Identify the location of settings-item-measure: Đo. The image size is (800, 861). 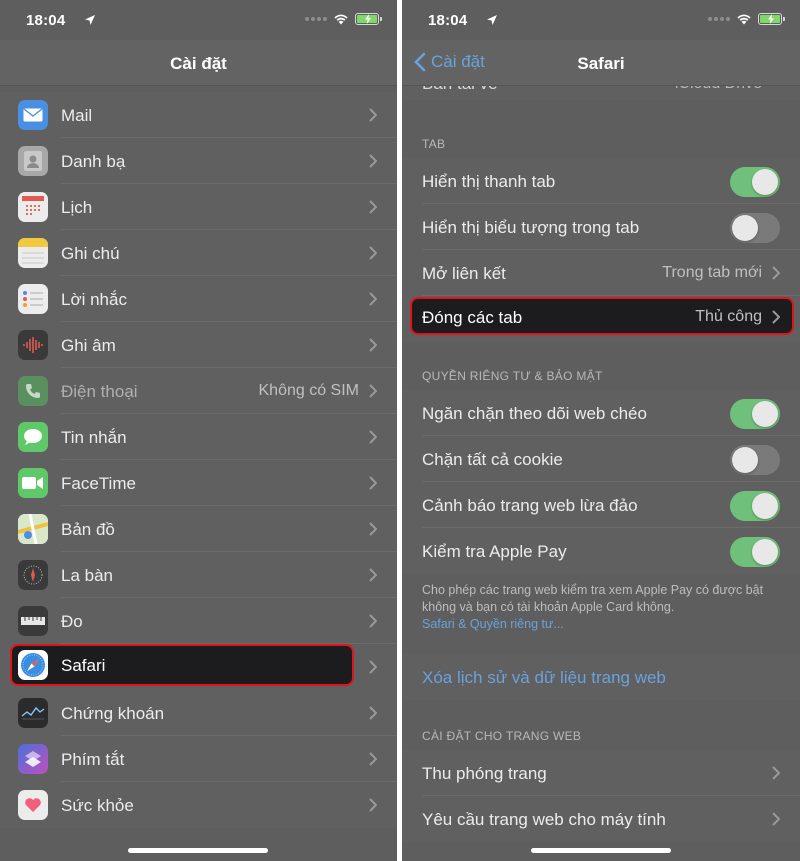
(198, 621).